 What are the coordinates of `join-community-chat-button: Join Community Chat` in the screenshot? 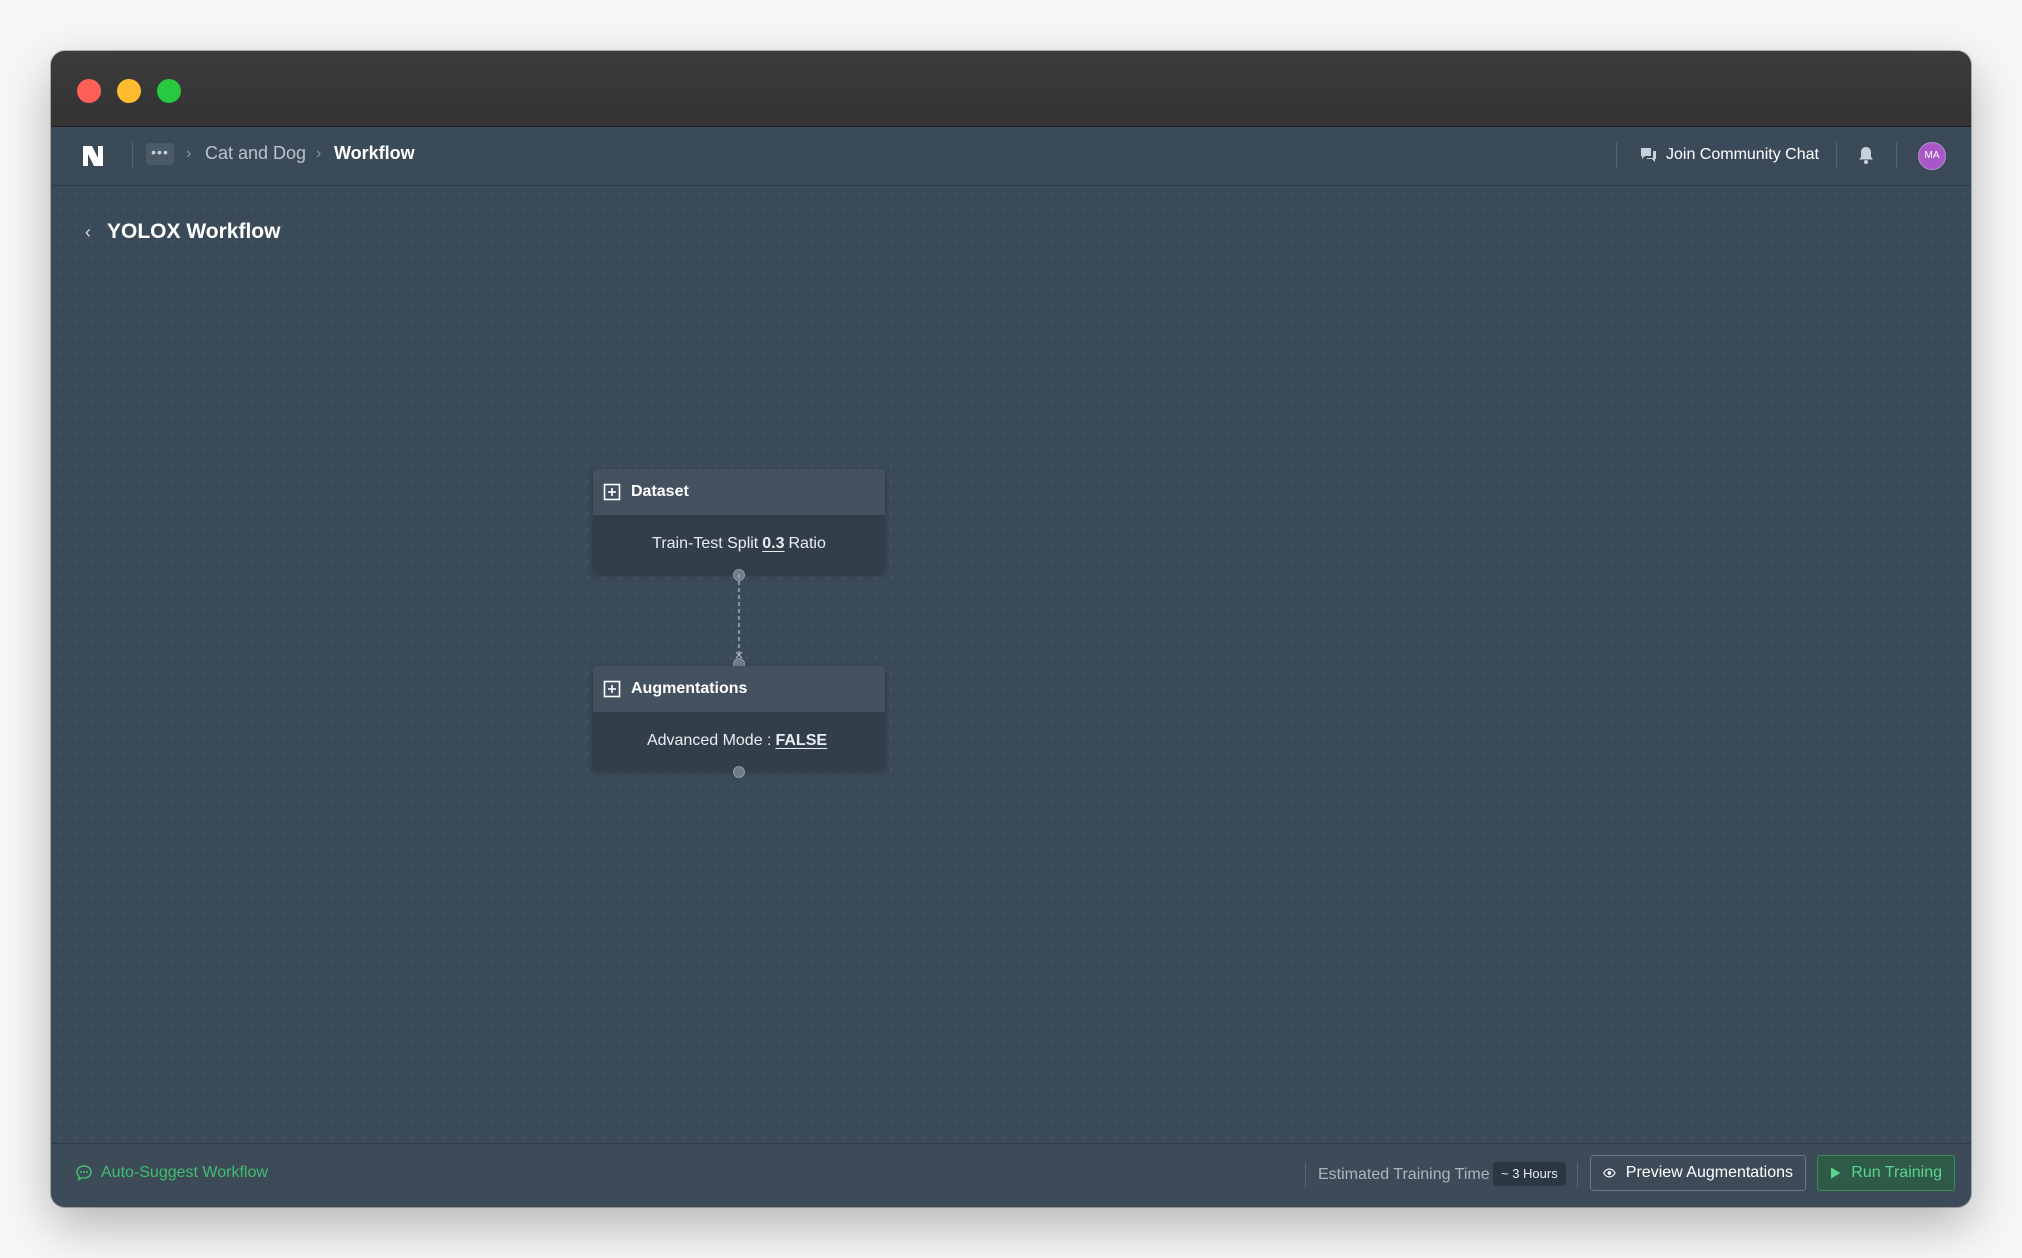 It's located at (1728, 155).